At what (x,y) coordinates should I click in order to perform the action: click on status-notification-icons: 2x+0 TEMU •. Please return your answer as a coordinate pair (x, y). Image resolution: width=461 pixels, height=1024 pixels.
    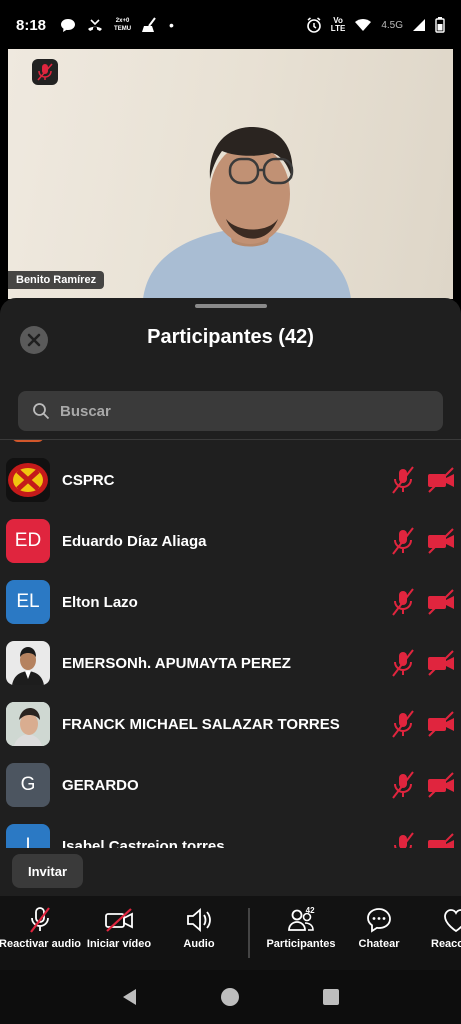
    Looking at the image, I should click on (117, 25).